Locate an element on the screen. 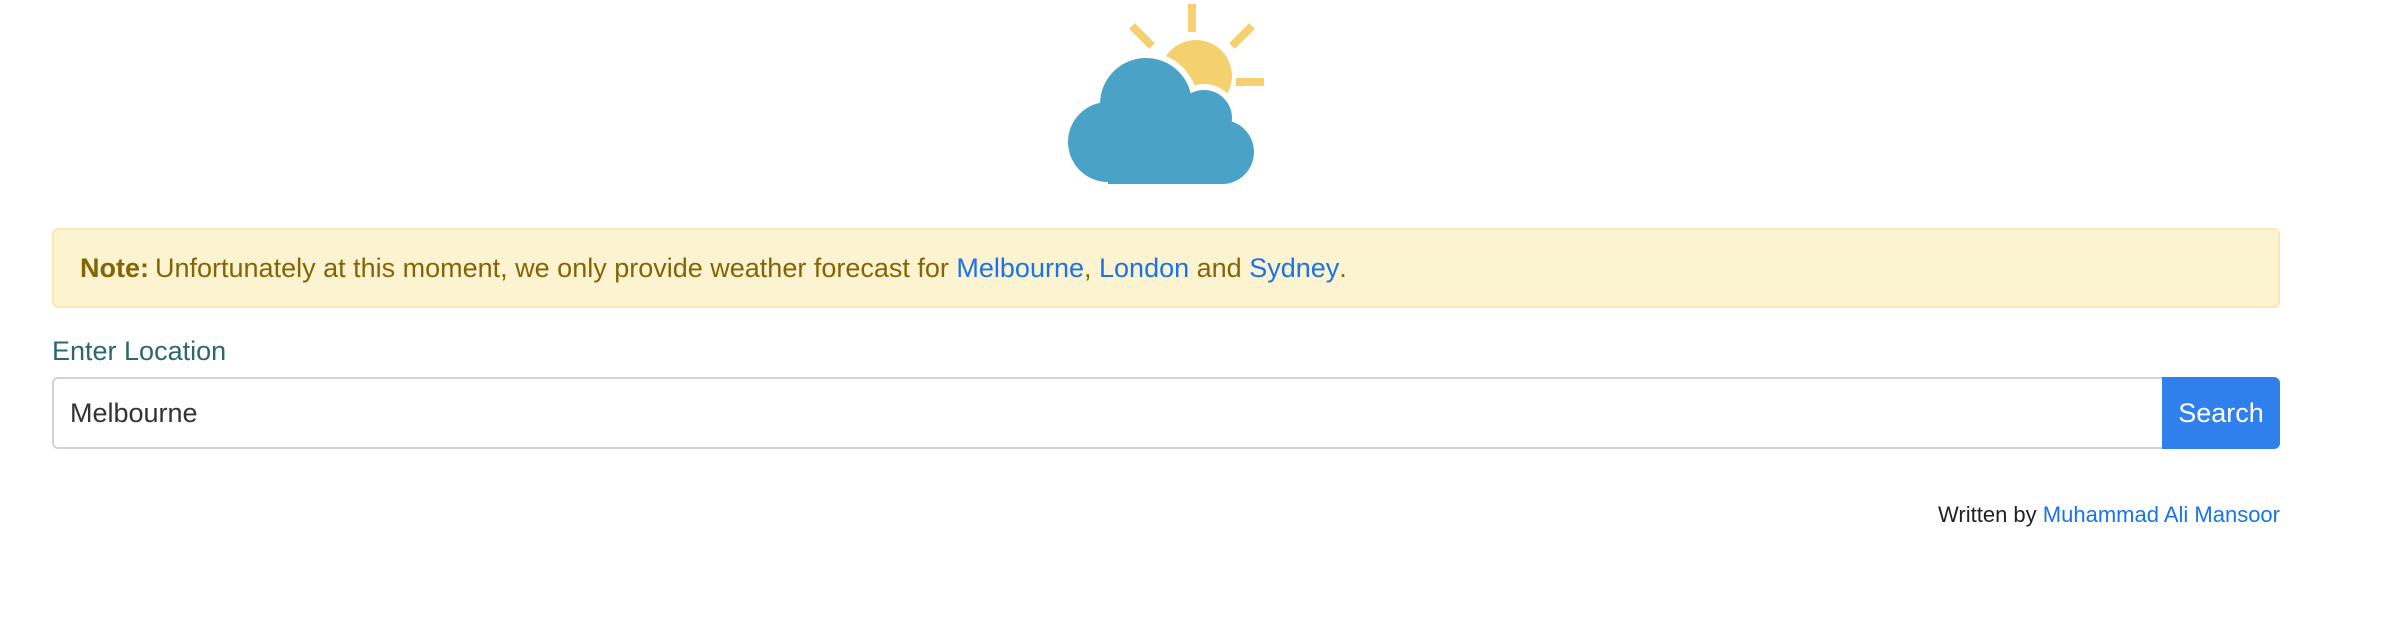 The height and width of the screenshot is (620, 2402). partly-cloudy-icon is located at coordinates (1166, 94).